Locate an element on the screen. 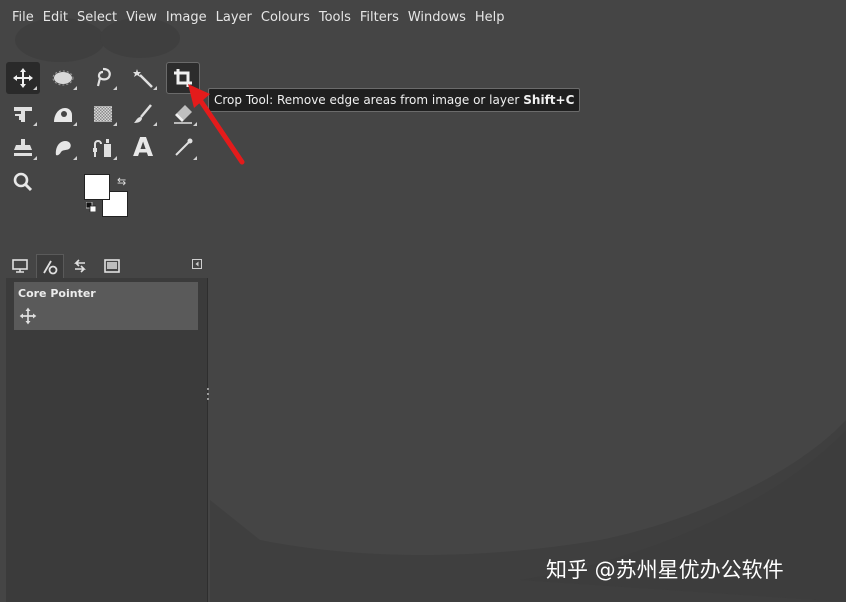 The width and height of the screenshot is (846, 602). device-status-icon is located at coordinates (20, 266).